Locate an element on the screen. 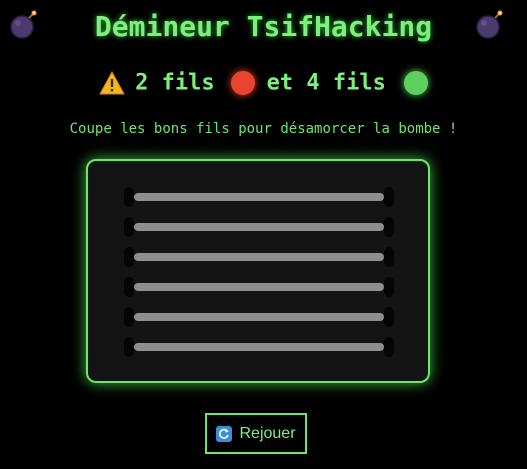  wire-count-info: 2 fils et 4 fils is located at coordinates (263, 87).